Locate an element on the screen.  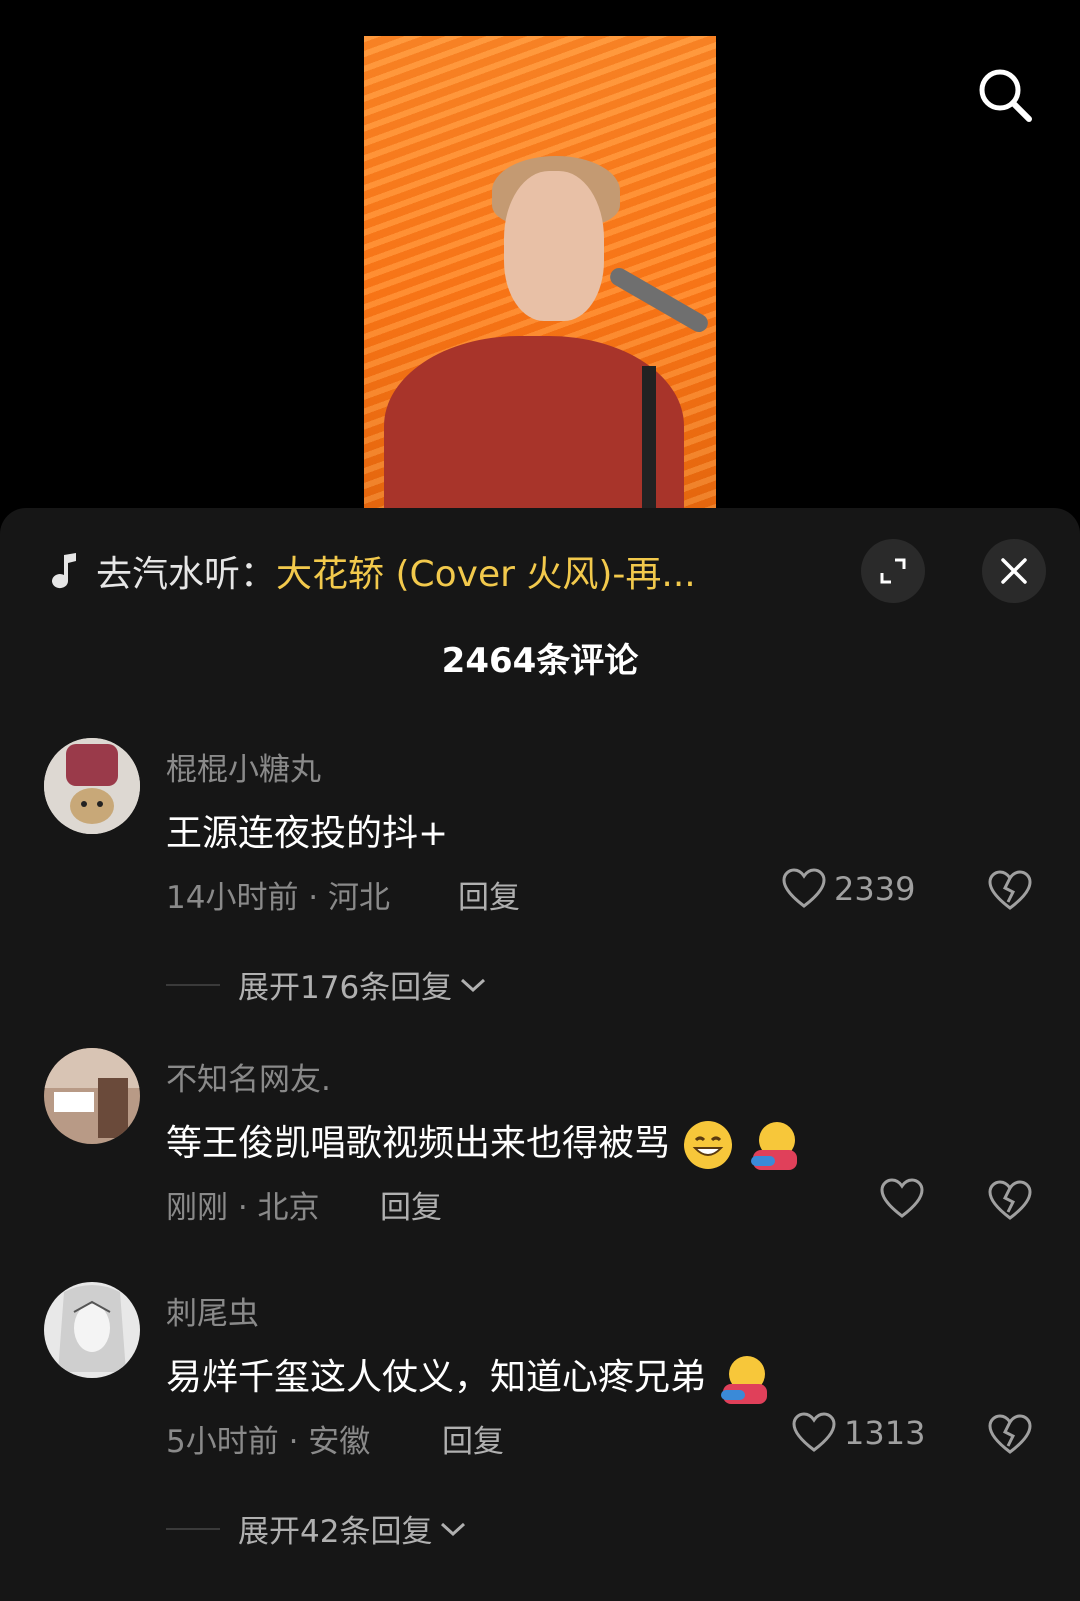
singer-head is located at coordinates (554, 246).